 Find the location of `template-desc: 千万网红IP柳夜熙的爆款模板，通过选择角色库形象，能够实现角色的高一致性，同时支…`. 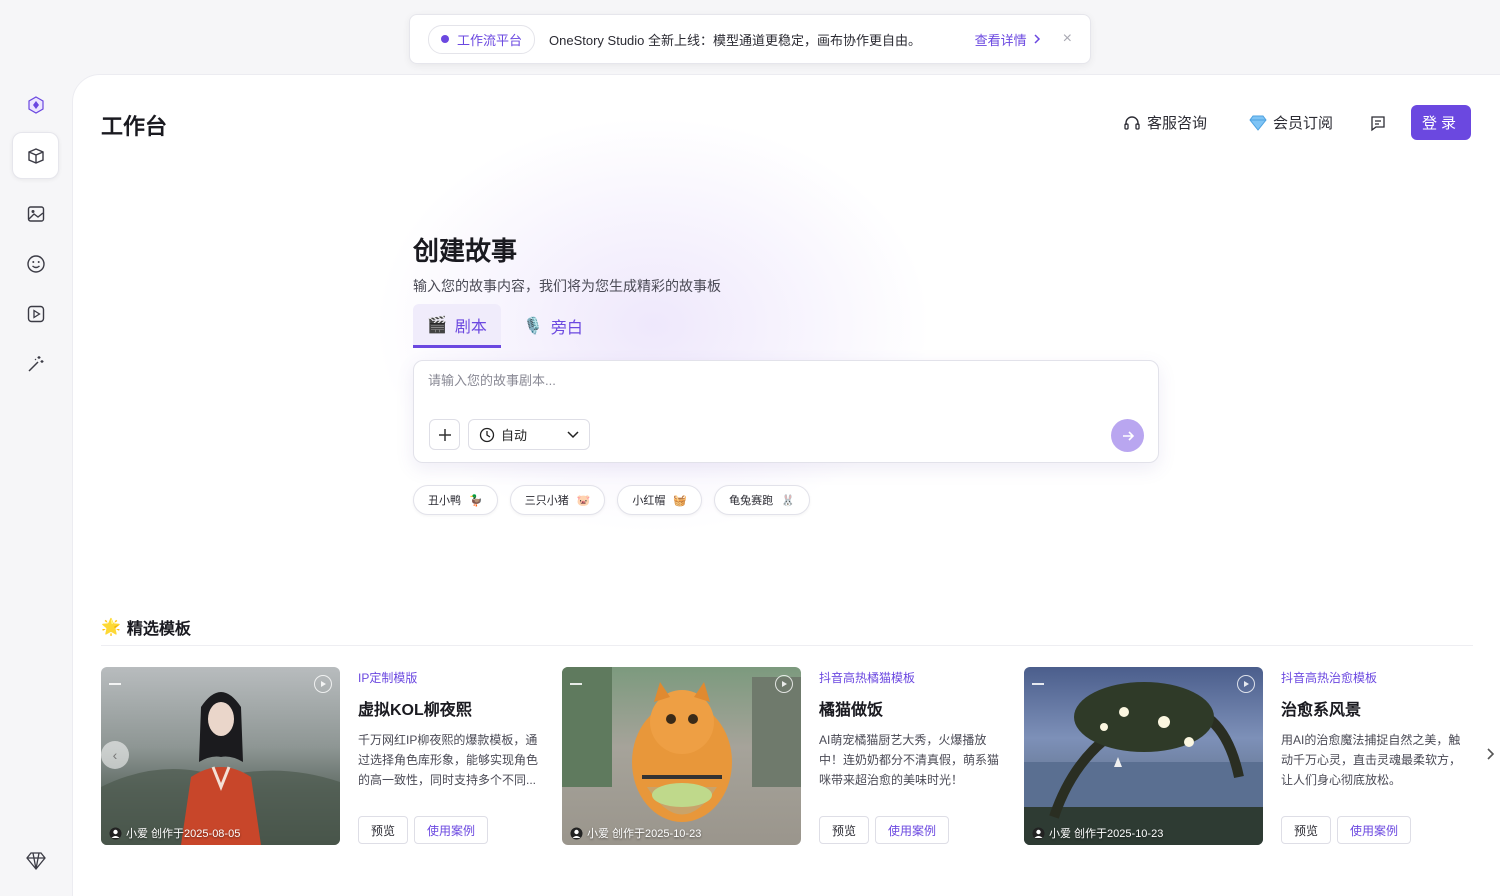

template-desc: 千万网红IP柳夜熙的爆款模板，通过选择角色库形象，能够实现角色的高一致性，同时支… is located at coordinates (448, 760).